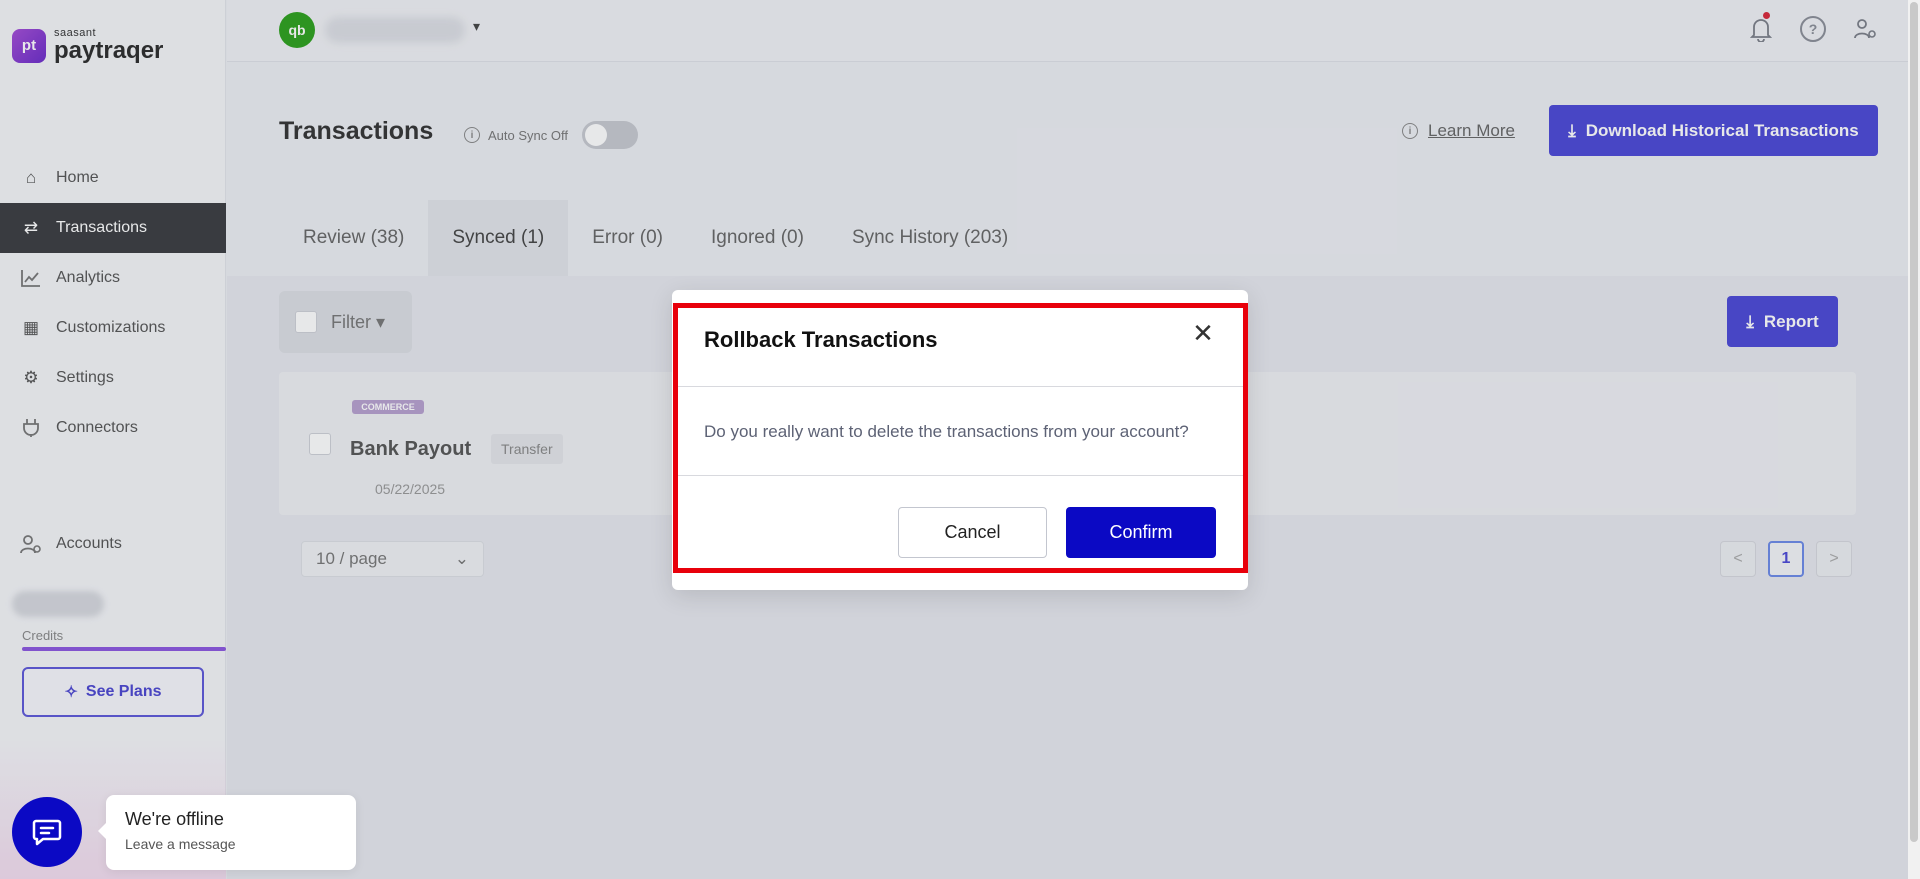  I want to click on chat-status-bubble: We're offline Leave a message, so click(227, 832).